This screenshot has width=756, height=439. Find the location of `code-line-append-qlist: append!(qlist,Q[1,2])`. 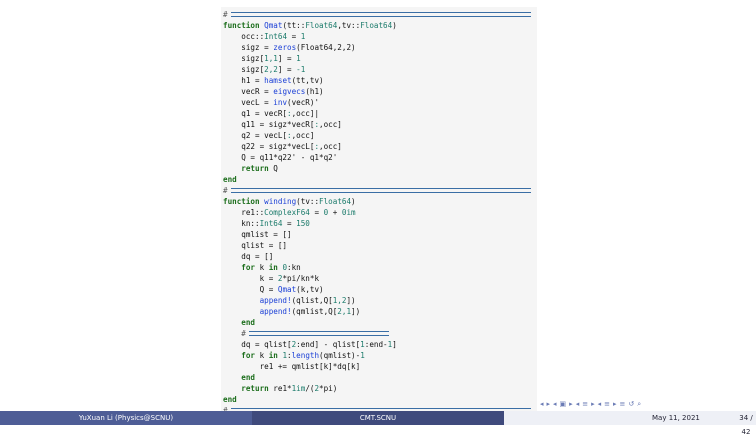

code-line-append-qlist: append!(qlist,Q[1,2]) is located at coordinates (289, 300).